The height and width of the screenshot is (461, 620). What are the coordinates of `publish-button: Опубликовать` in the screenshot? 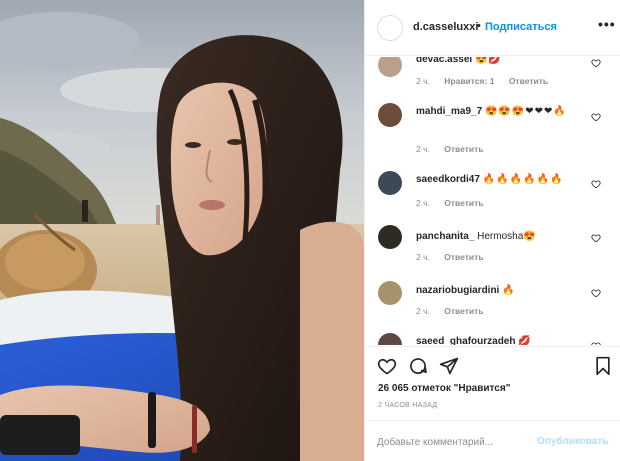 It's located at (572, 441).